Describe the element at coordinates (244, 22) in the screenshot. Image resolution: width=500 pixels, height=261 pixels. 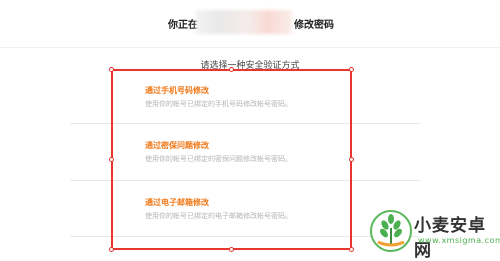
I see `redacted-account-name` at that location.